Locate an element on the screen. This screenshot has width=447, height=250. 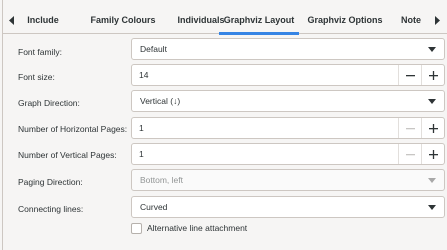
paging-direction-value: Bottom, left is located at coordinates (161, 180).